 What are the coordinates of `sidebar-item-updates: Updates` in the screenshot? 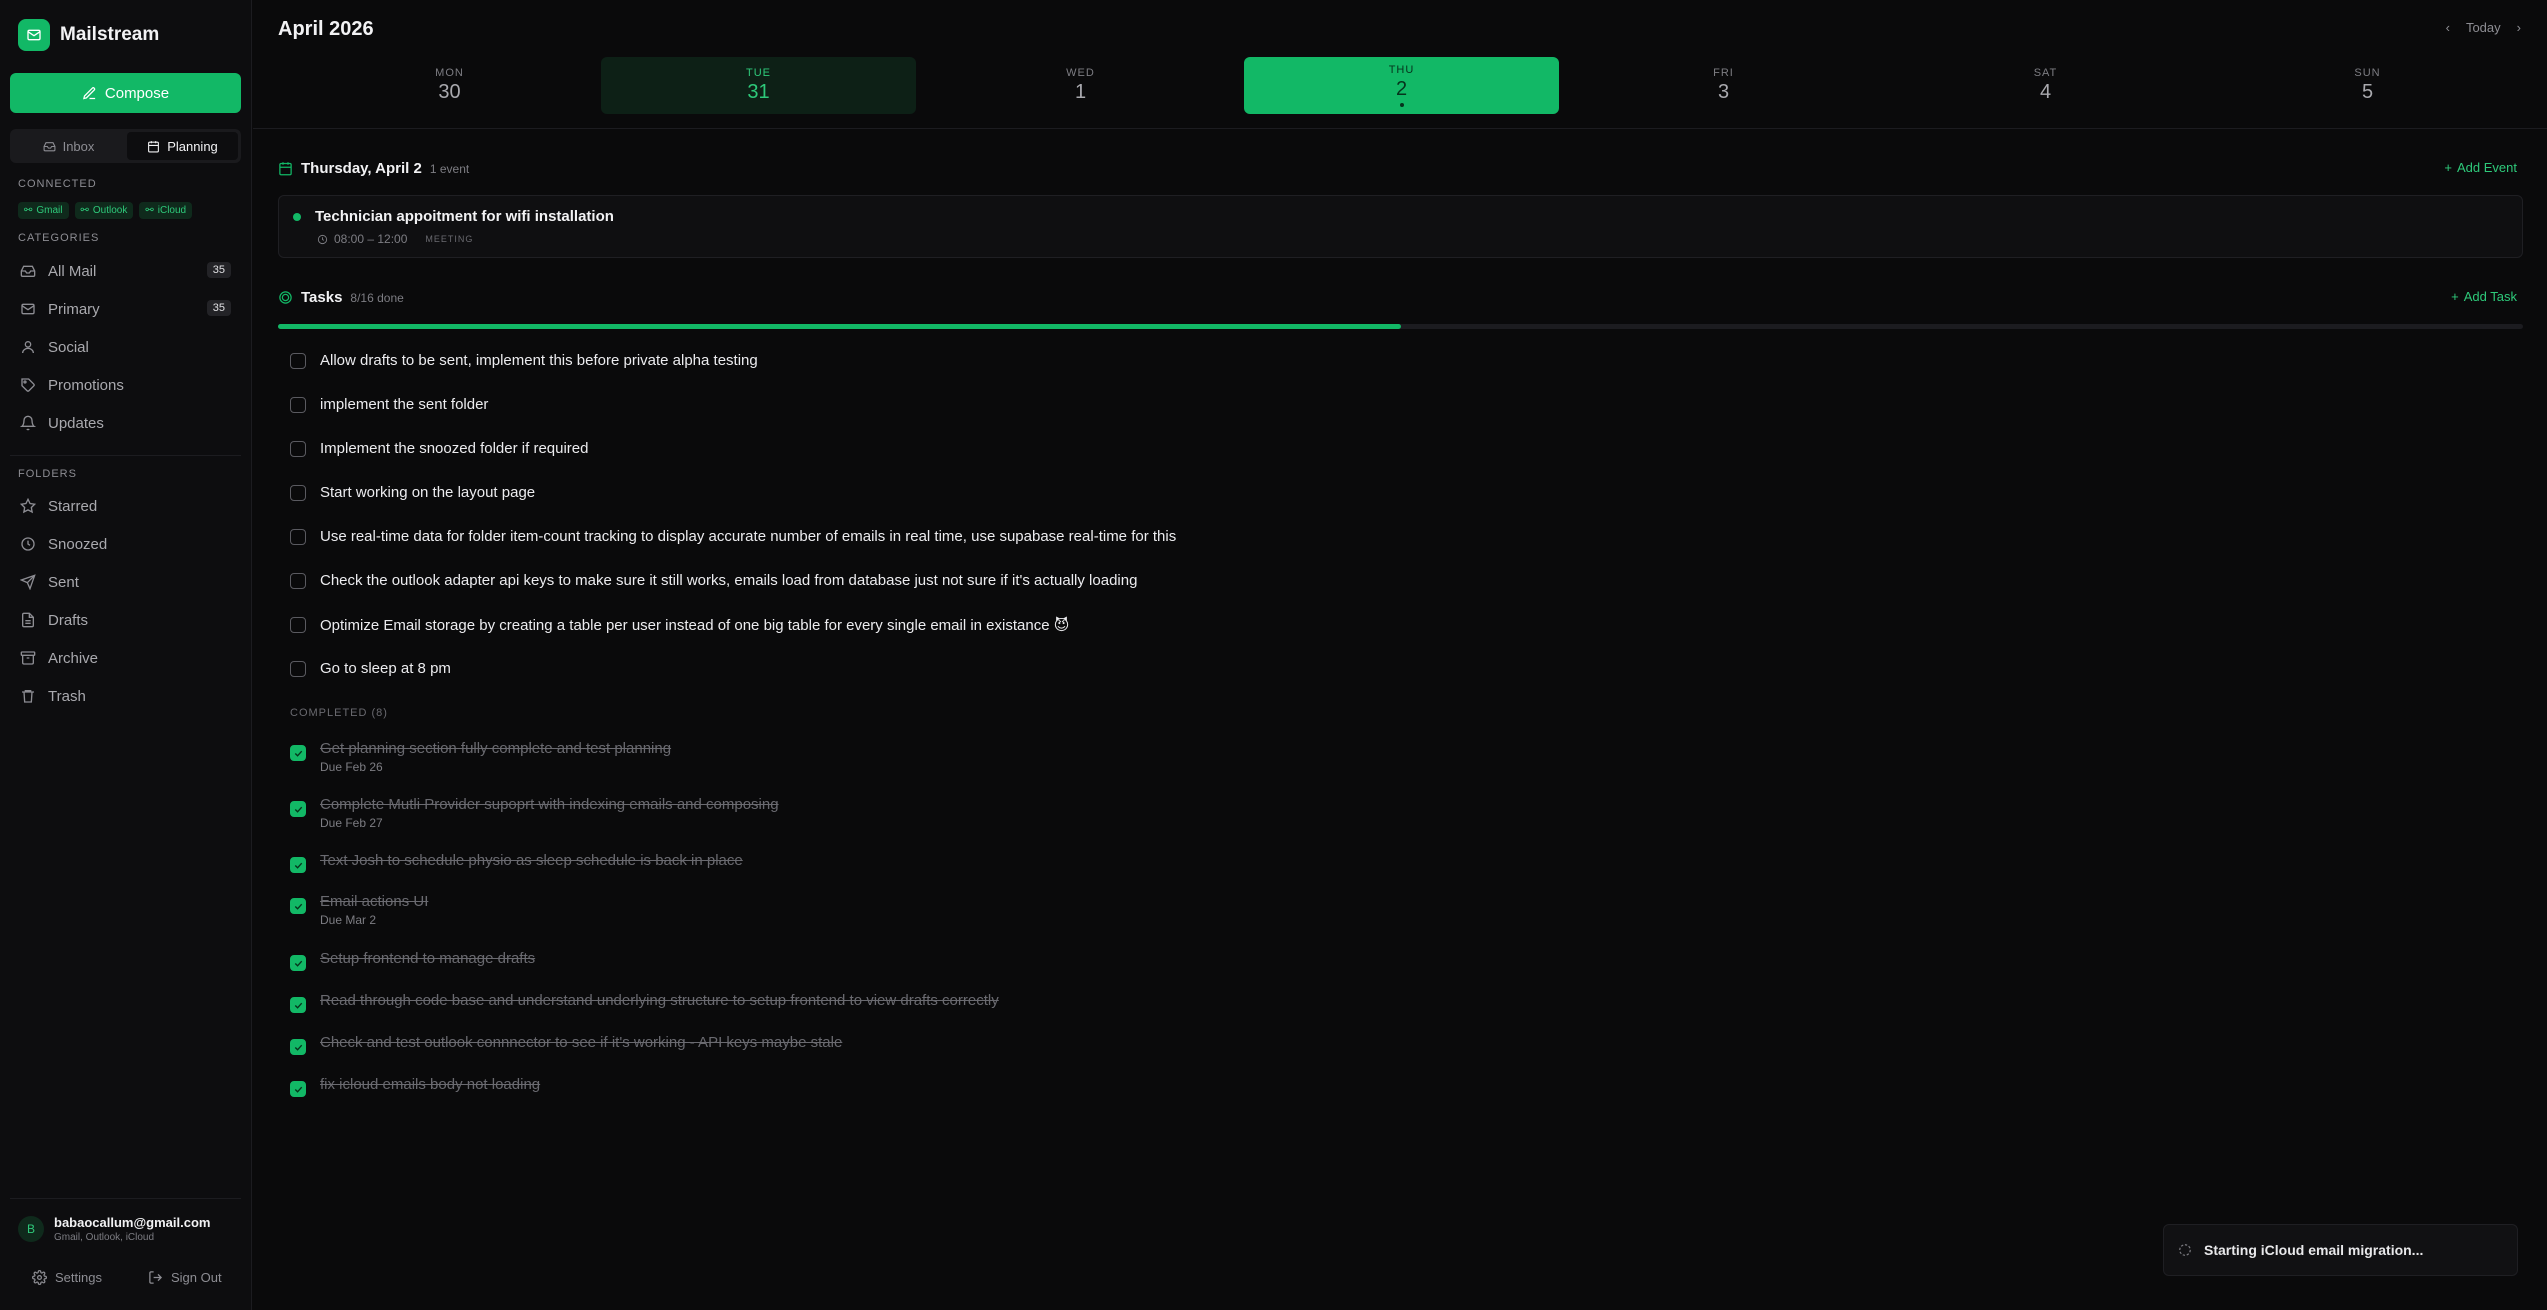 It's located at (125, 423).